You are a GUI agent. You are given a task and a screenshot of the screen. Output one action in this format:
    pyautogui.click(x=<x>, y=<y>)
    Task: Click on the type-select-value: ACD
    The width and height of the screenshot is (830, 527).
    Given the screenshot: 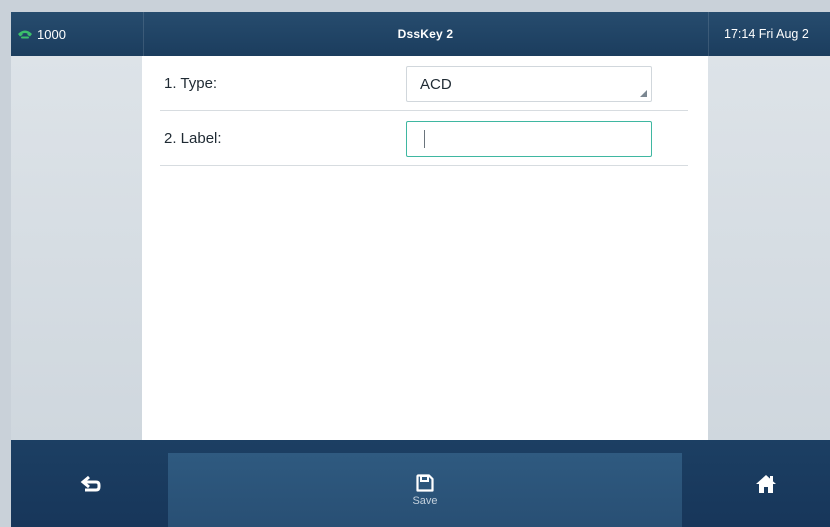 What is the action you would take?
    pyautogui.click(x=436, y=84)
    